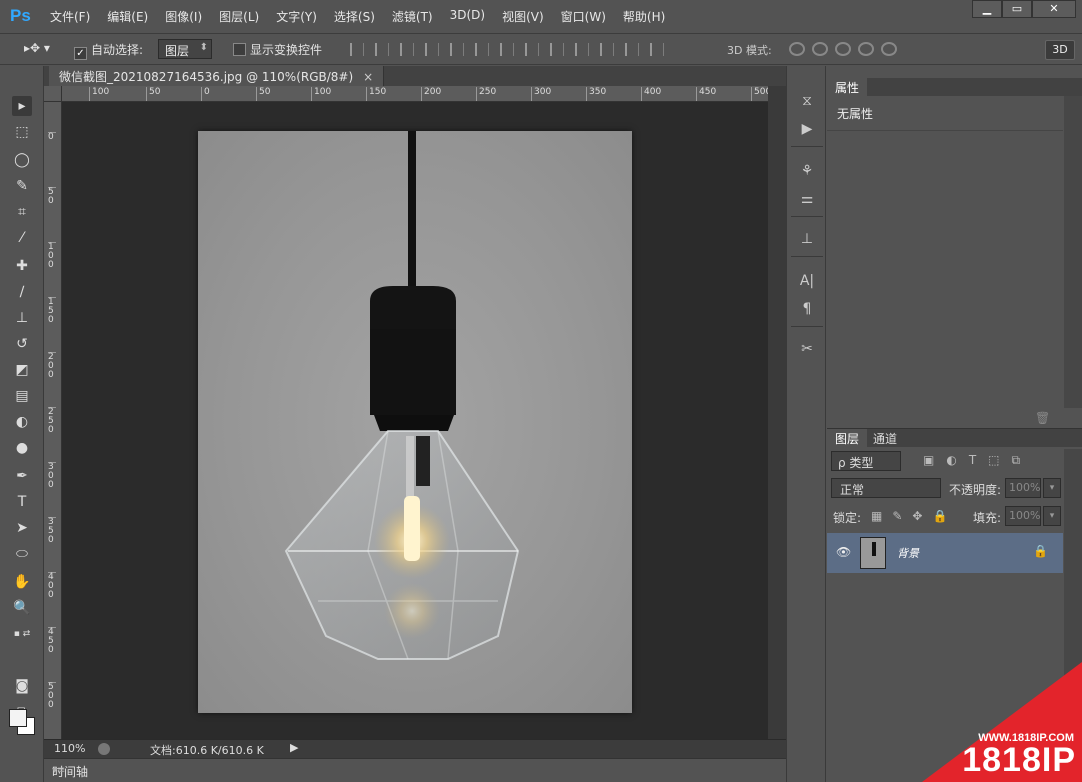  I want to click on close-tab-icon: ×, so click(368, 77).